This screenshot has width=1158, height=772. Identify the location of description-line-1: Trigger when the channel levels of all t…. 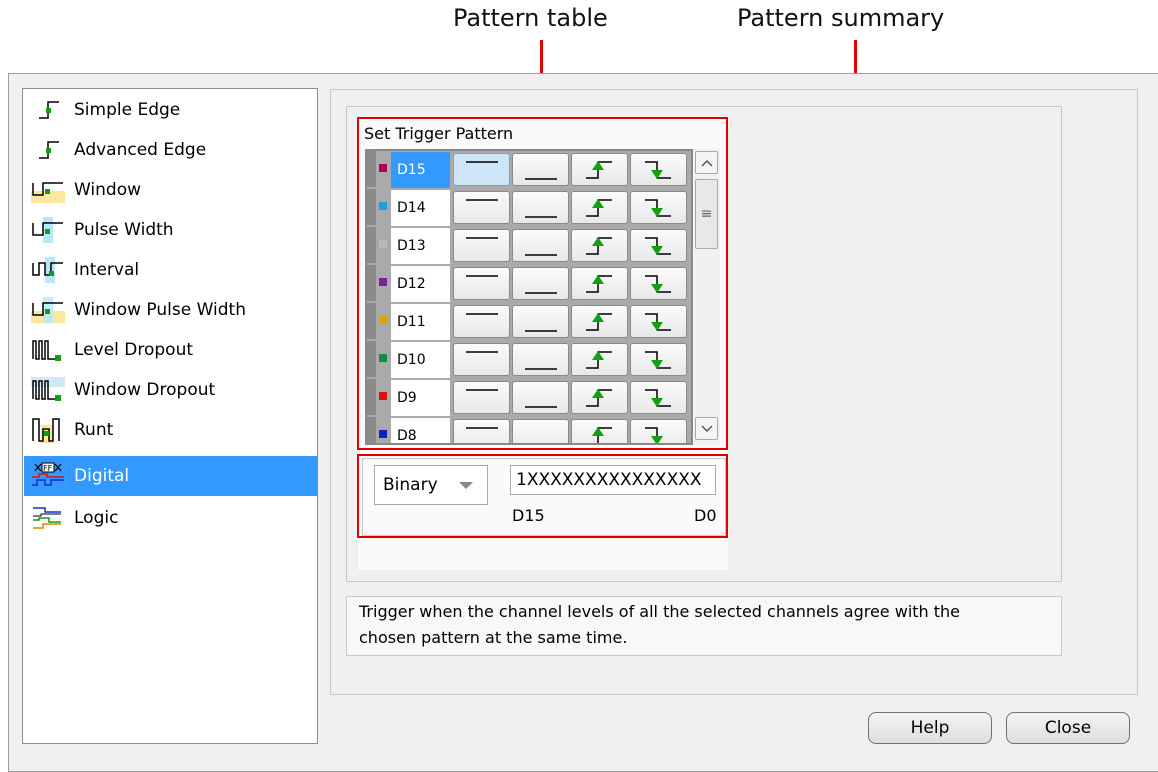
(660, 611).